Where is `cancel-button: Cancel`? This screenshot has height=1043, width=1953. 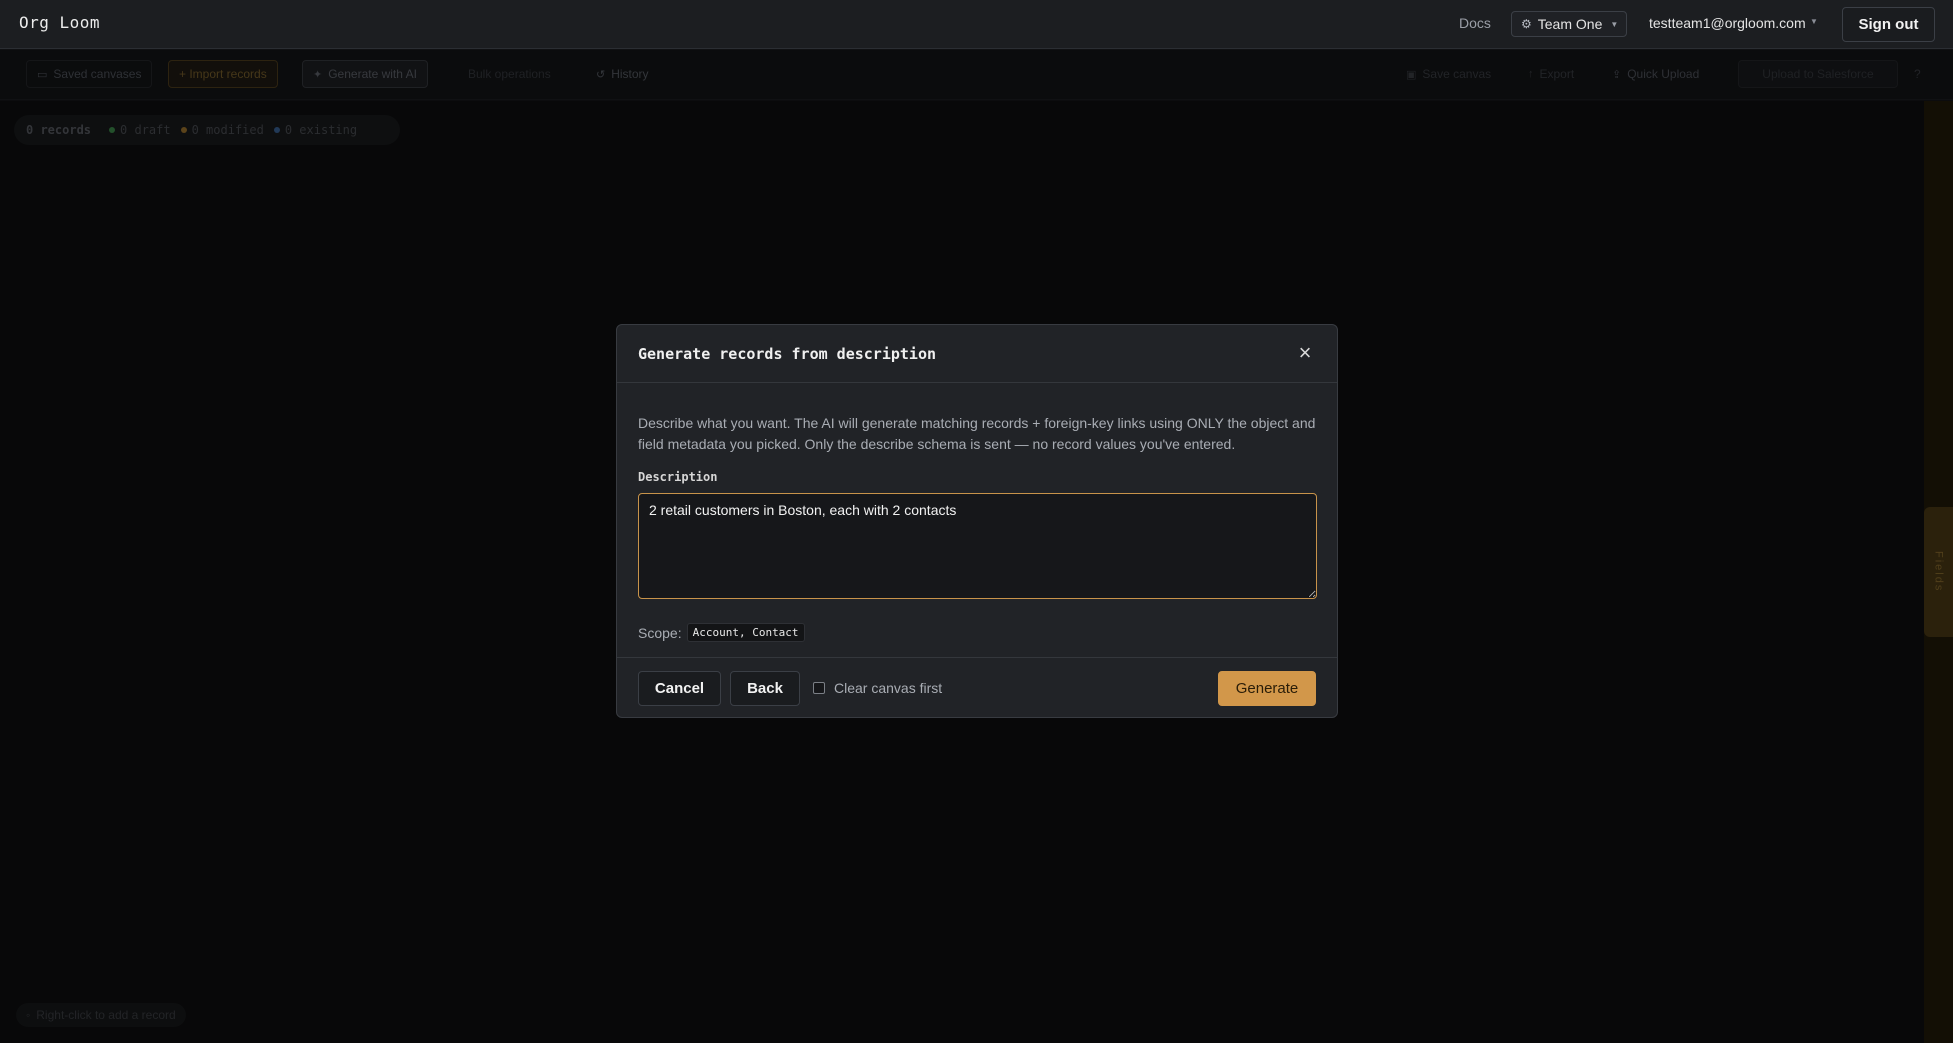 cancel-button: Cancel is located at coordinates (679, 688).